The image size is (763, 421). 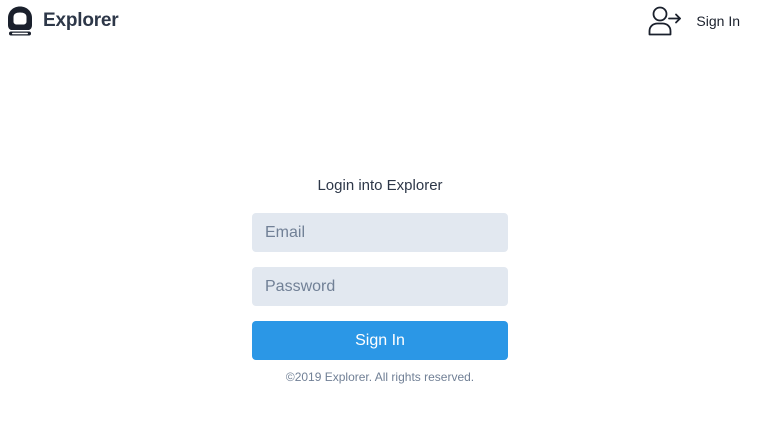 I want to click on header-signin-label: Sign In, so click(x=718, y=21).